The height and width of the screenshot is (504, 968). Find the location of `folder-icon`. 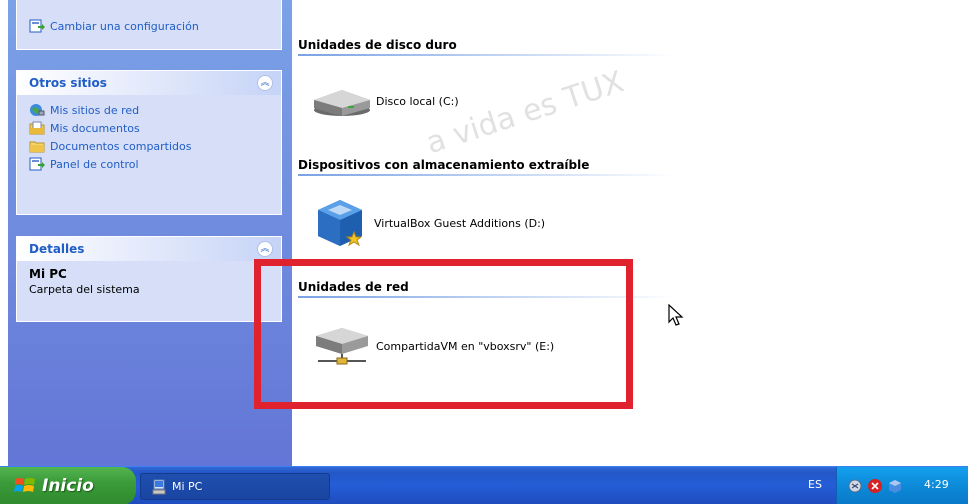

folder-icon is located at coordinates (37, 147).